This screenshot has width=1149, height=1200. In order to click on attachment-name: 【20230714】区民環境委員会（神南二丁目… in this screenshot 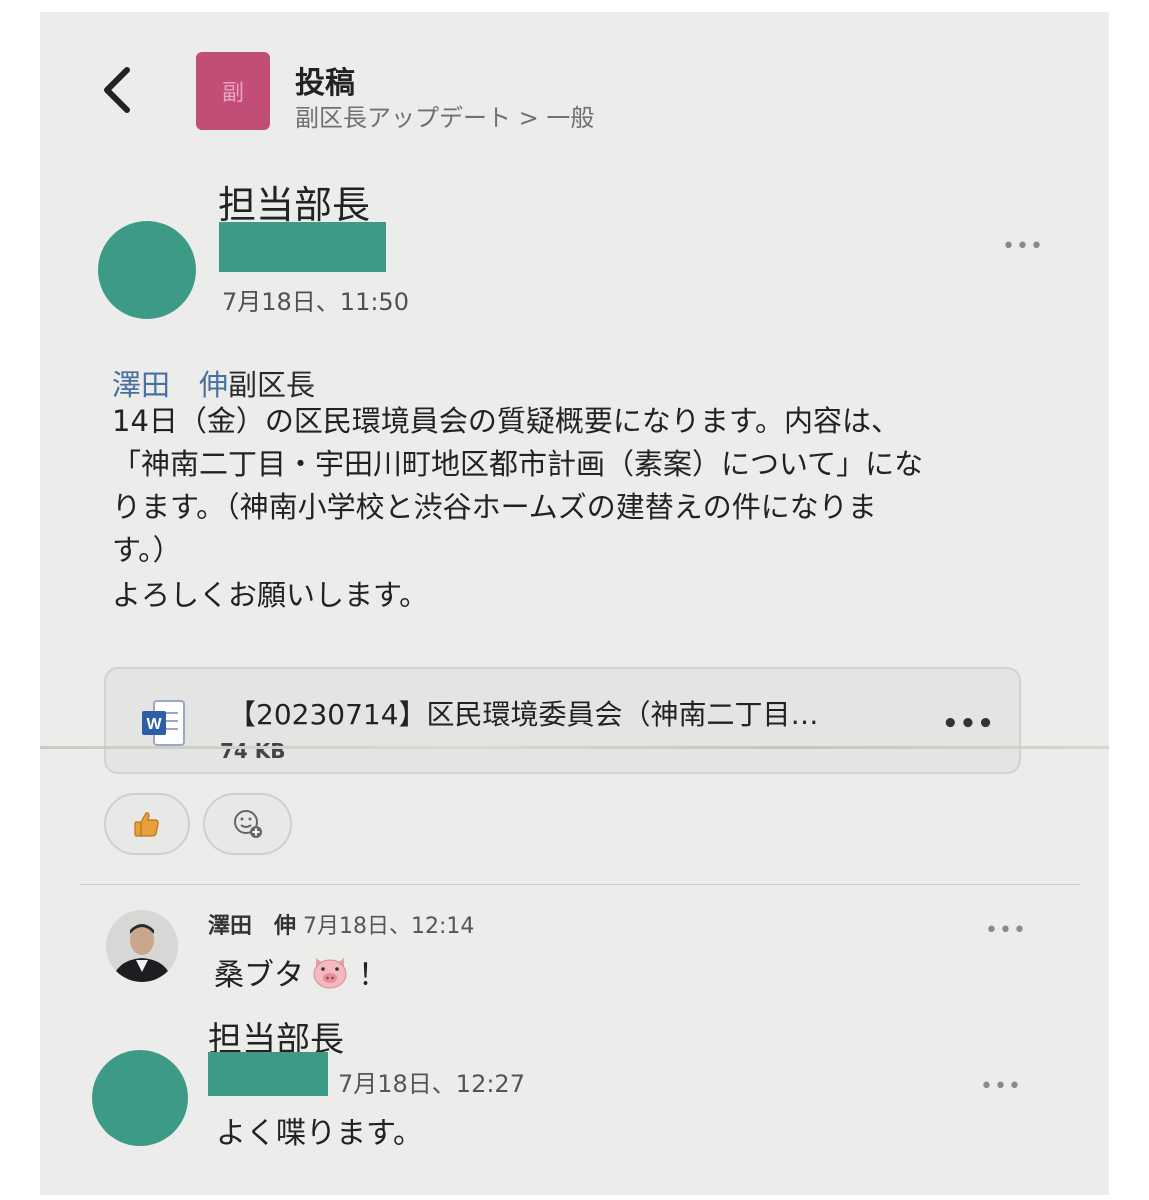, I will do `click(523, 714)`.